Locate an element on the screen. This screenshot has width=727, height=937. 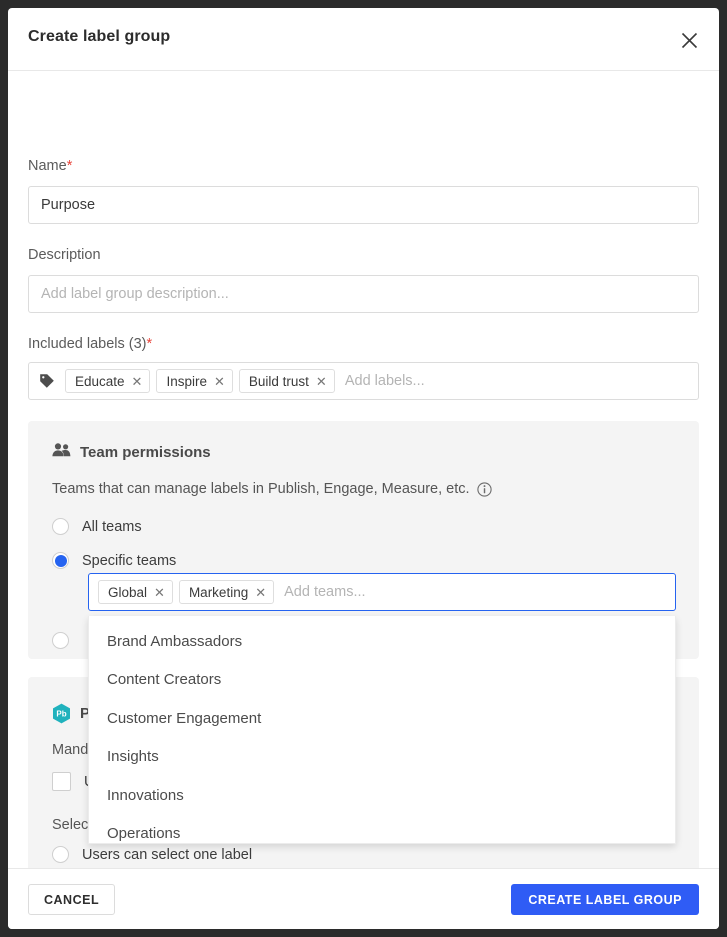
selection-label: Selec is located at coordinates (70, 825).